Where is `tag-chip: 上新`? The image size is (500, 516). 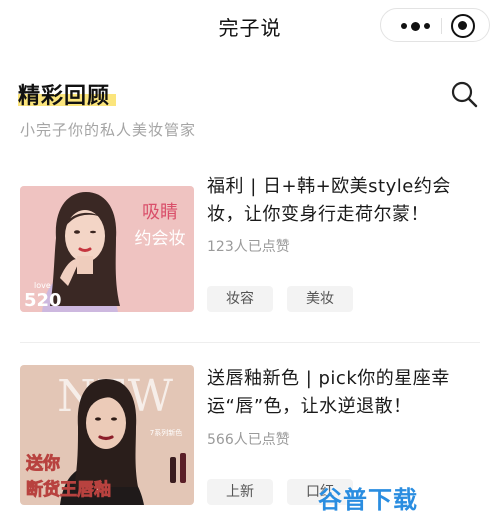
tag-chip: 上新 is located at coordinates (240, 492).